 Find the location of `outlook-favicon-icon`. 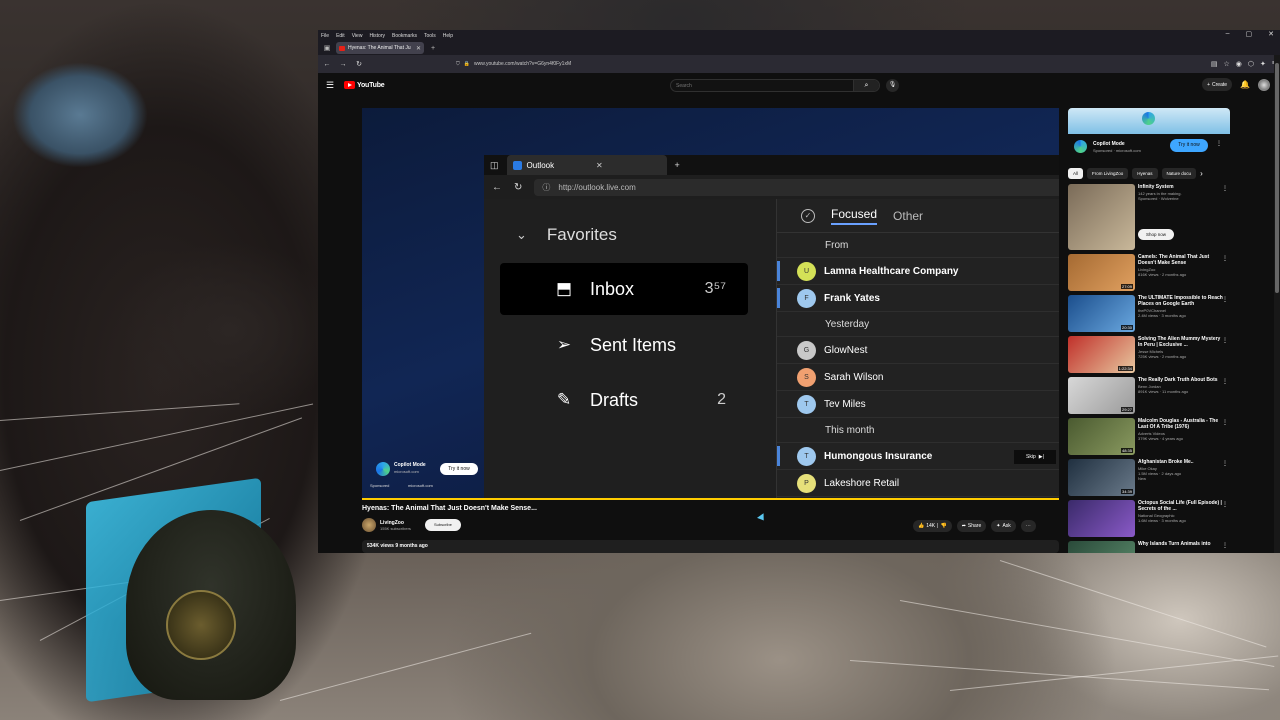

outlook-favicon-icon is located at coordinates (517, 165).